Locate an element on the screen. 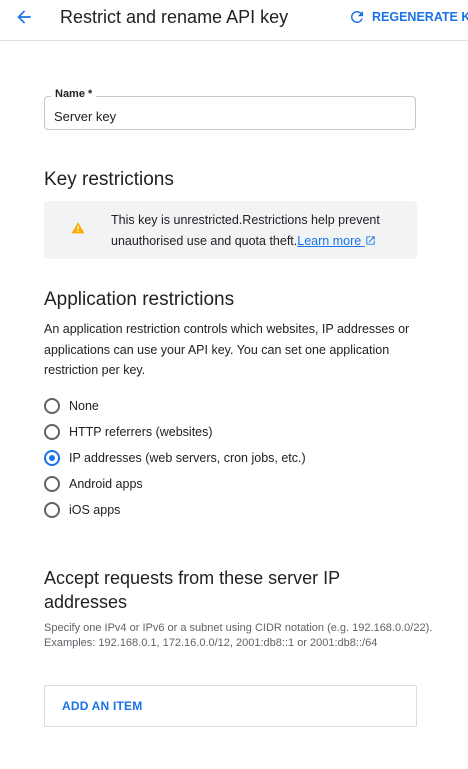  page-title: Restrict and rename API key is located at coordinates (174, 17).